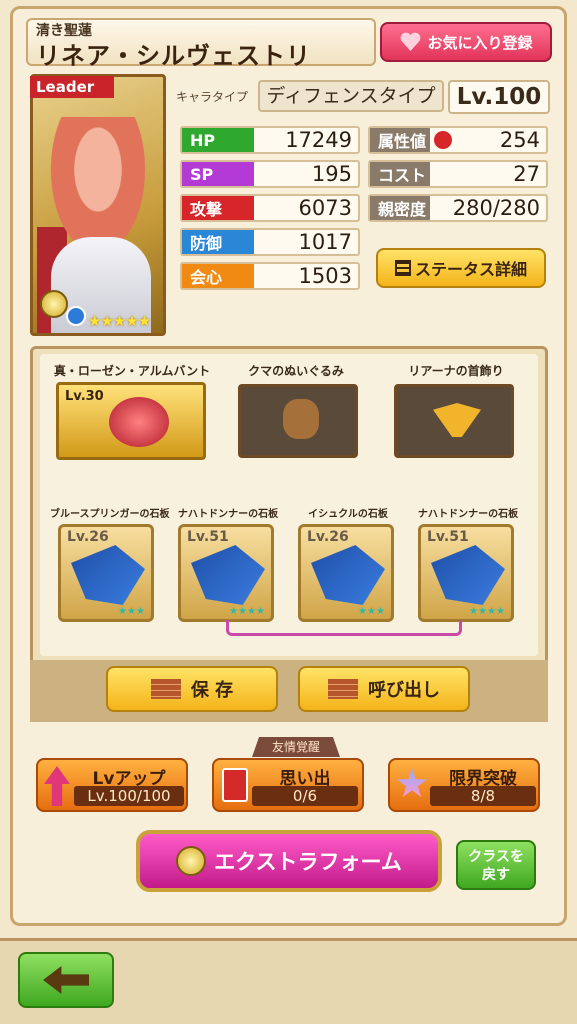 This screenshot has height=1024, width=577. What do you see at coordinates (270, 242) in the screenshot?
I see `stat-defense: 防御 1017` at bounding box center [270, 242].